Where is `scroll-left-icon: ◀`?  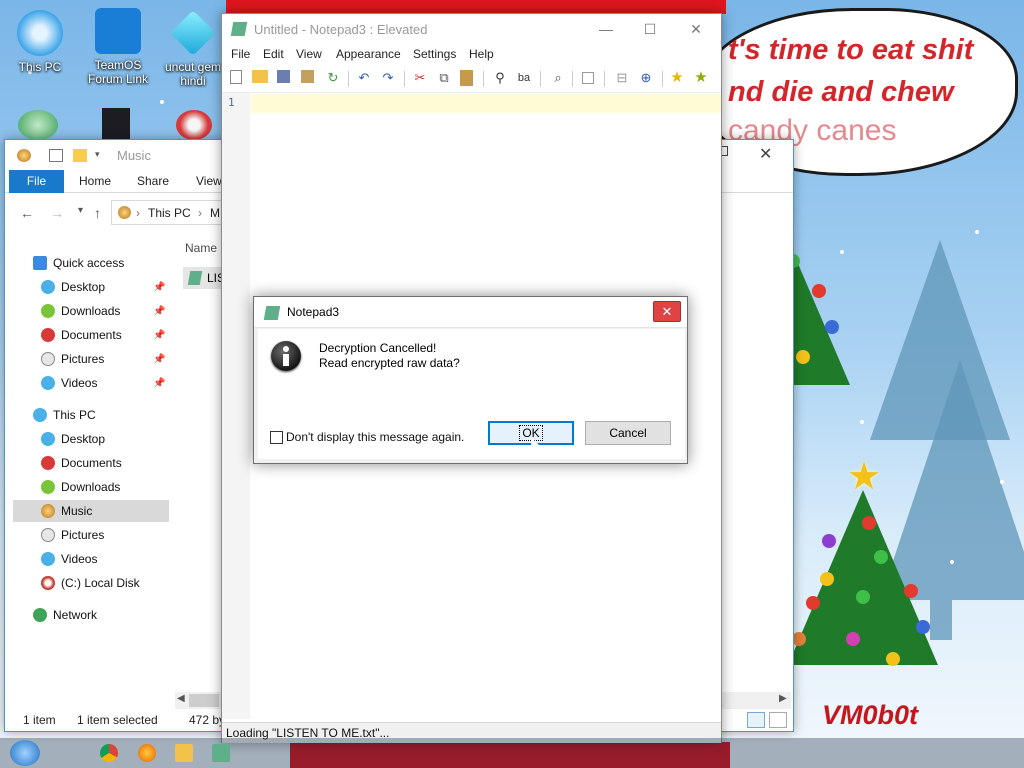
scroll-left-icon: ◀ is located at coordinates (181, 698).